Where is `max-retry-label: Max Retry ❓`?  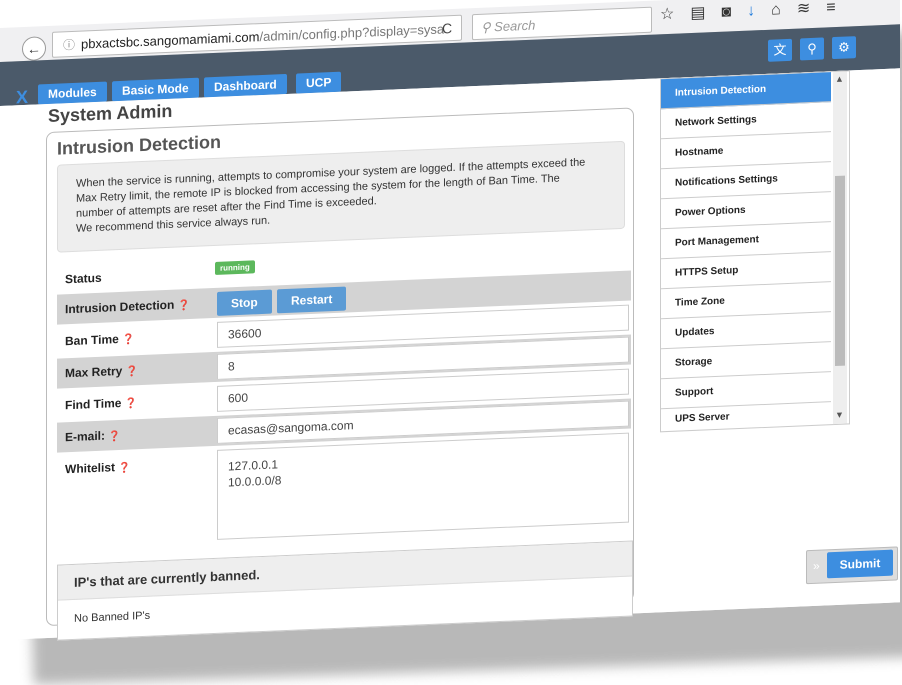 max-retry-label: Max Retry ❓ is located at coordinates (101, 371).